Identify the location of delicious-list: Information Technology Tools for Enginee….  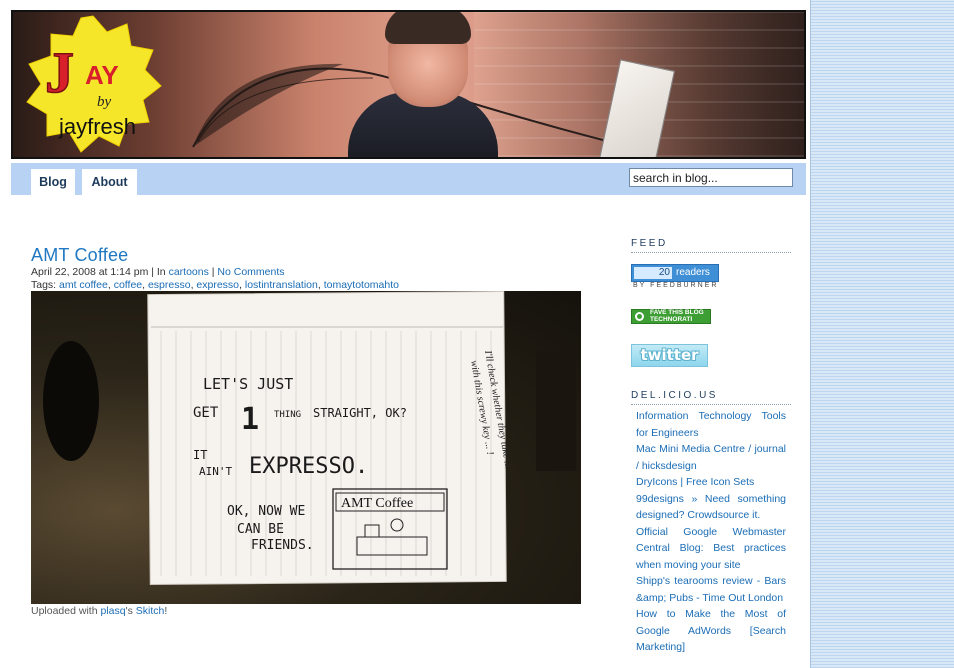
(711, 532).